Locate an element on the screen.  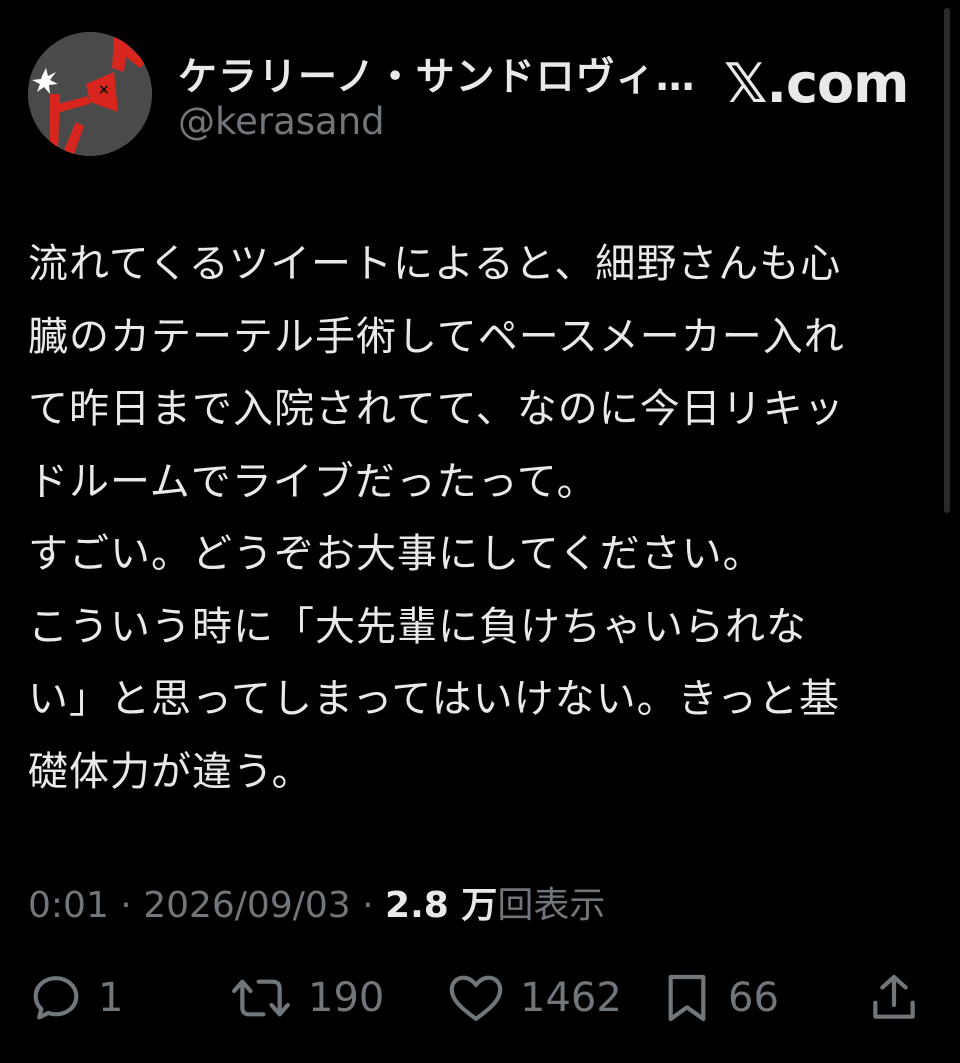
tweet-line: ドルームでライブだったって。 is located at coordinates (313, 481).